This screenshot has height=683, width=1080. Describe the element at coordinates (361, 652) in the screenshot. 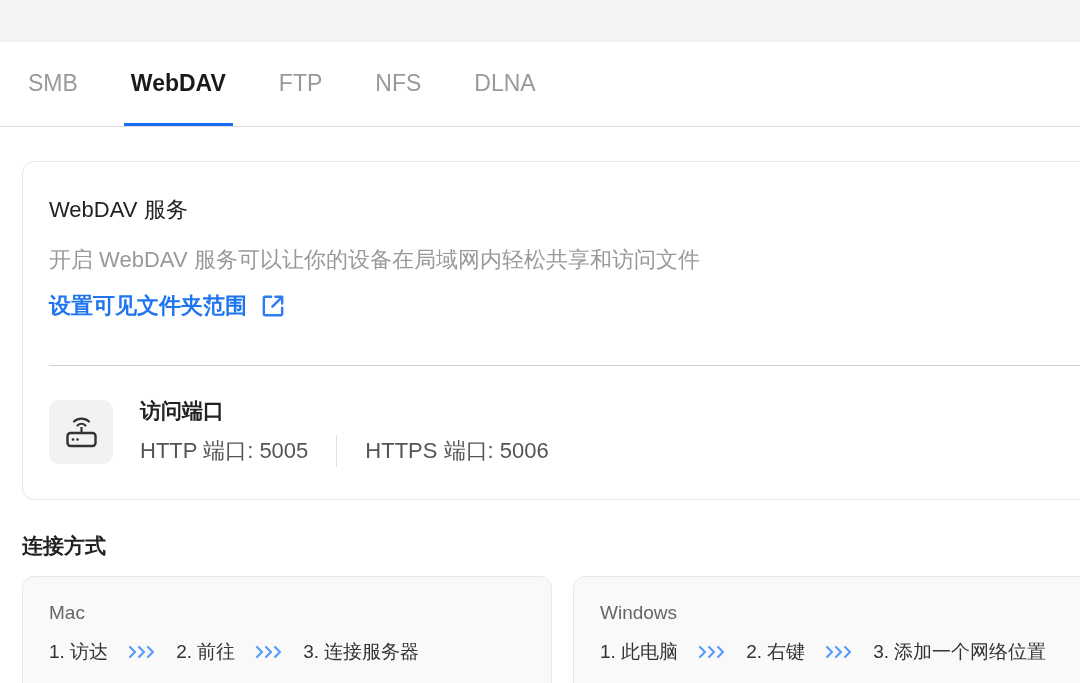

I see `step-text: 3. 连接服务器` at that location.